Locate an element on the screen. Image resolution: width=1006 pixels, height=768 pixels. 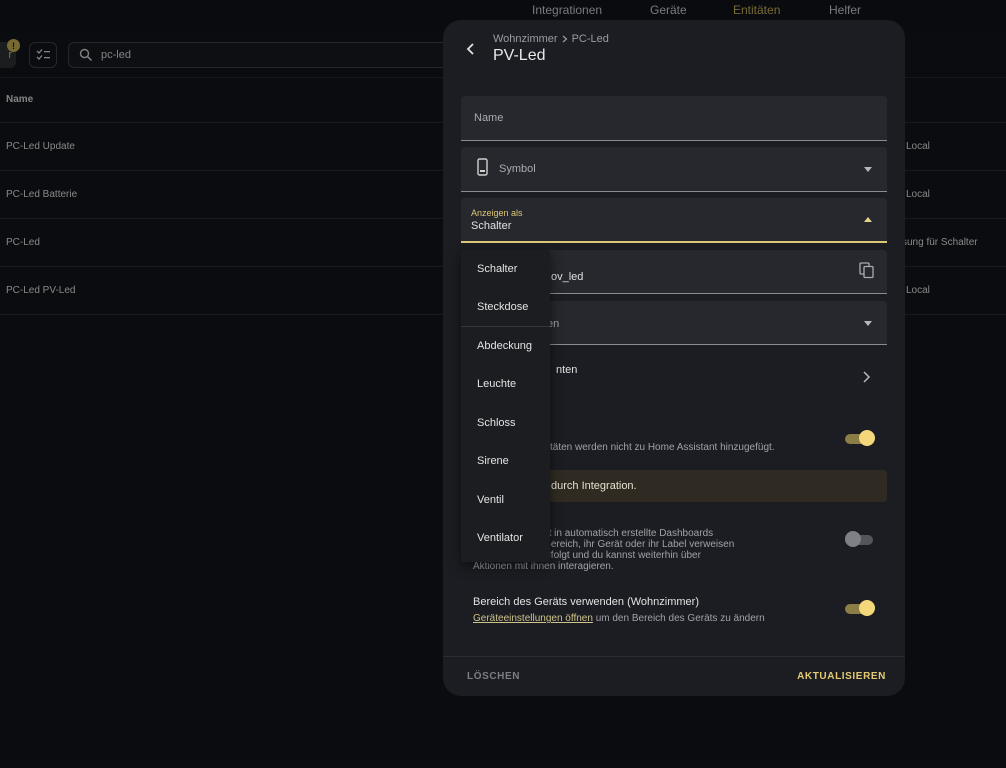
breadcrumb: Wohnzimmer PC-Led is located at coordinates (551, 39).